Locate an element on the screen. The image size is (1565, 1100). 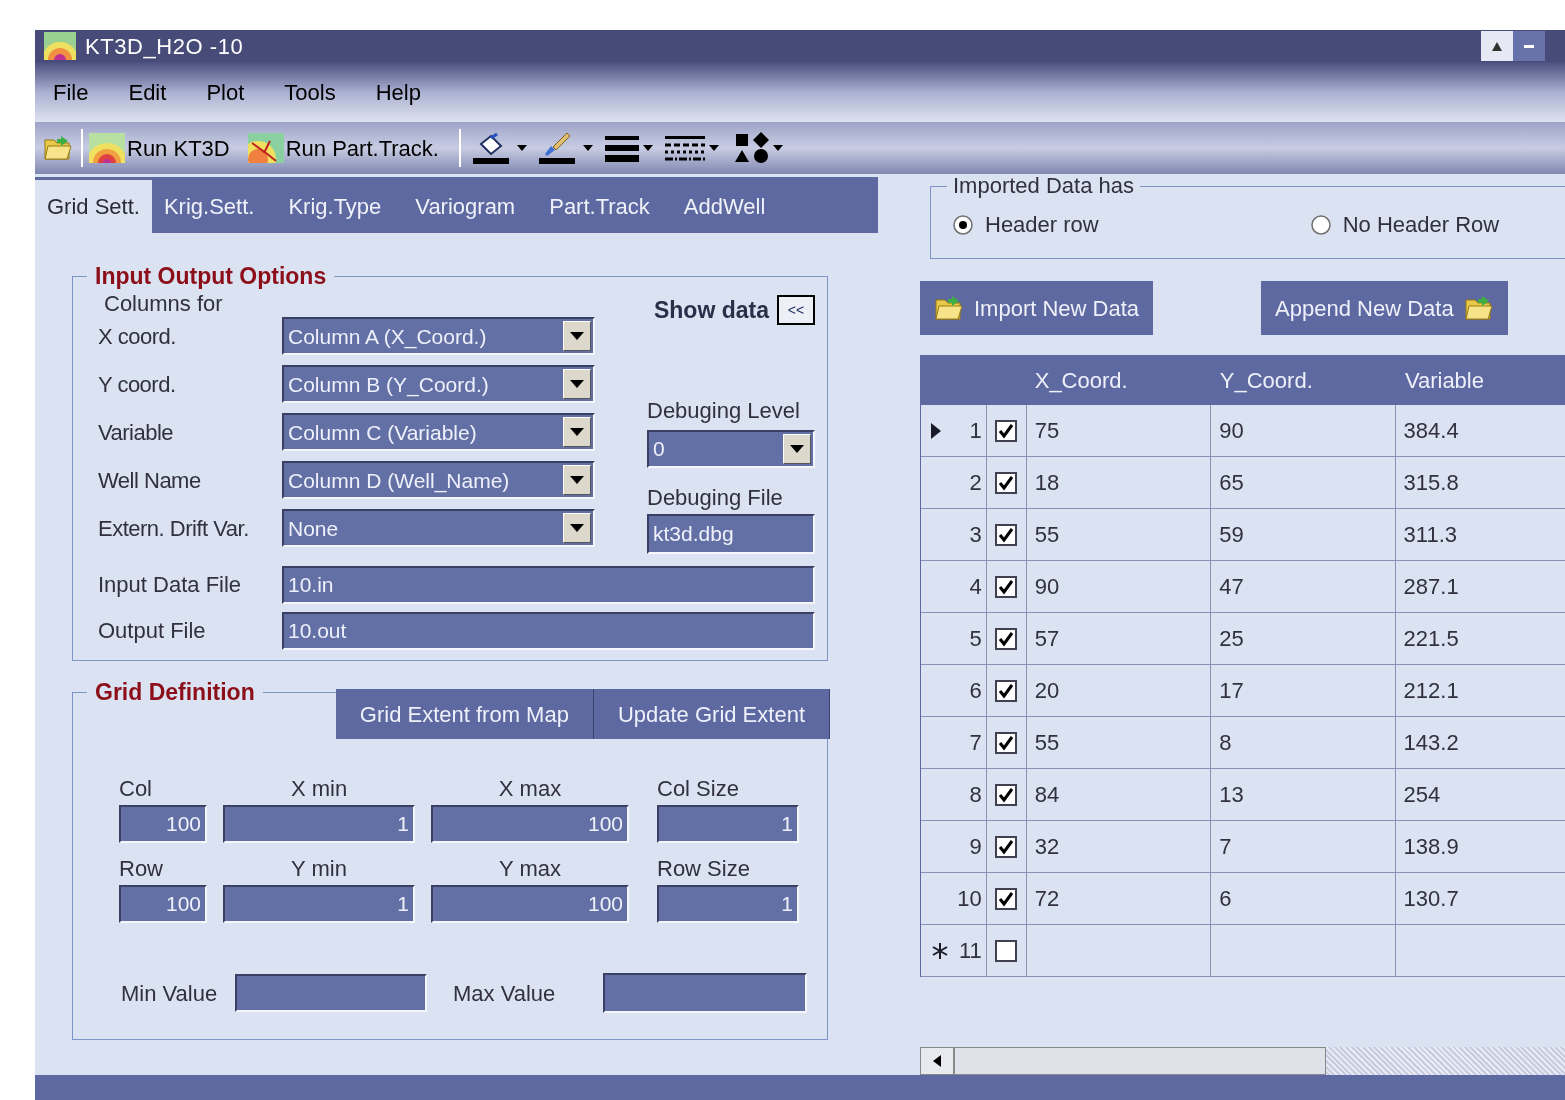
line-width-button is located at coordinates (628, 148).